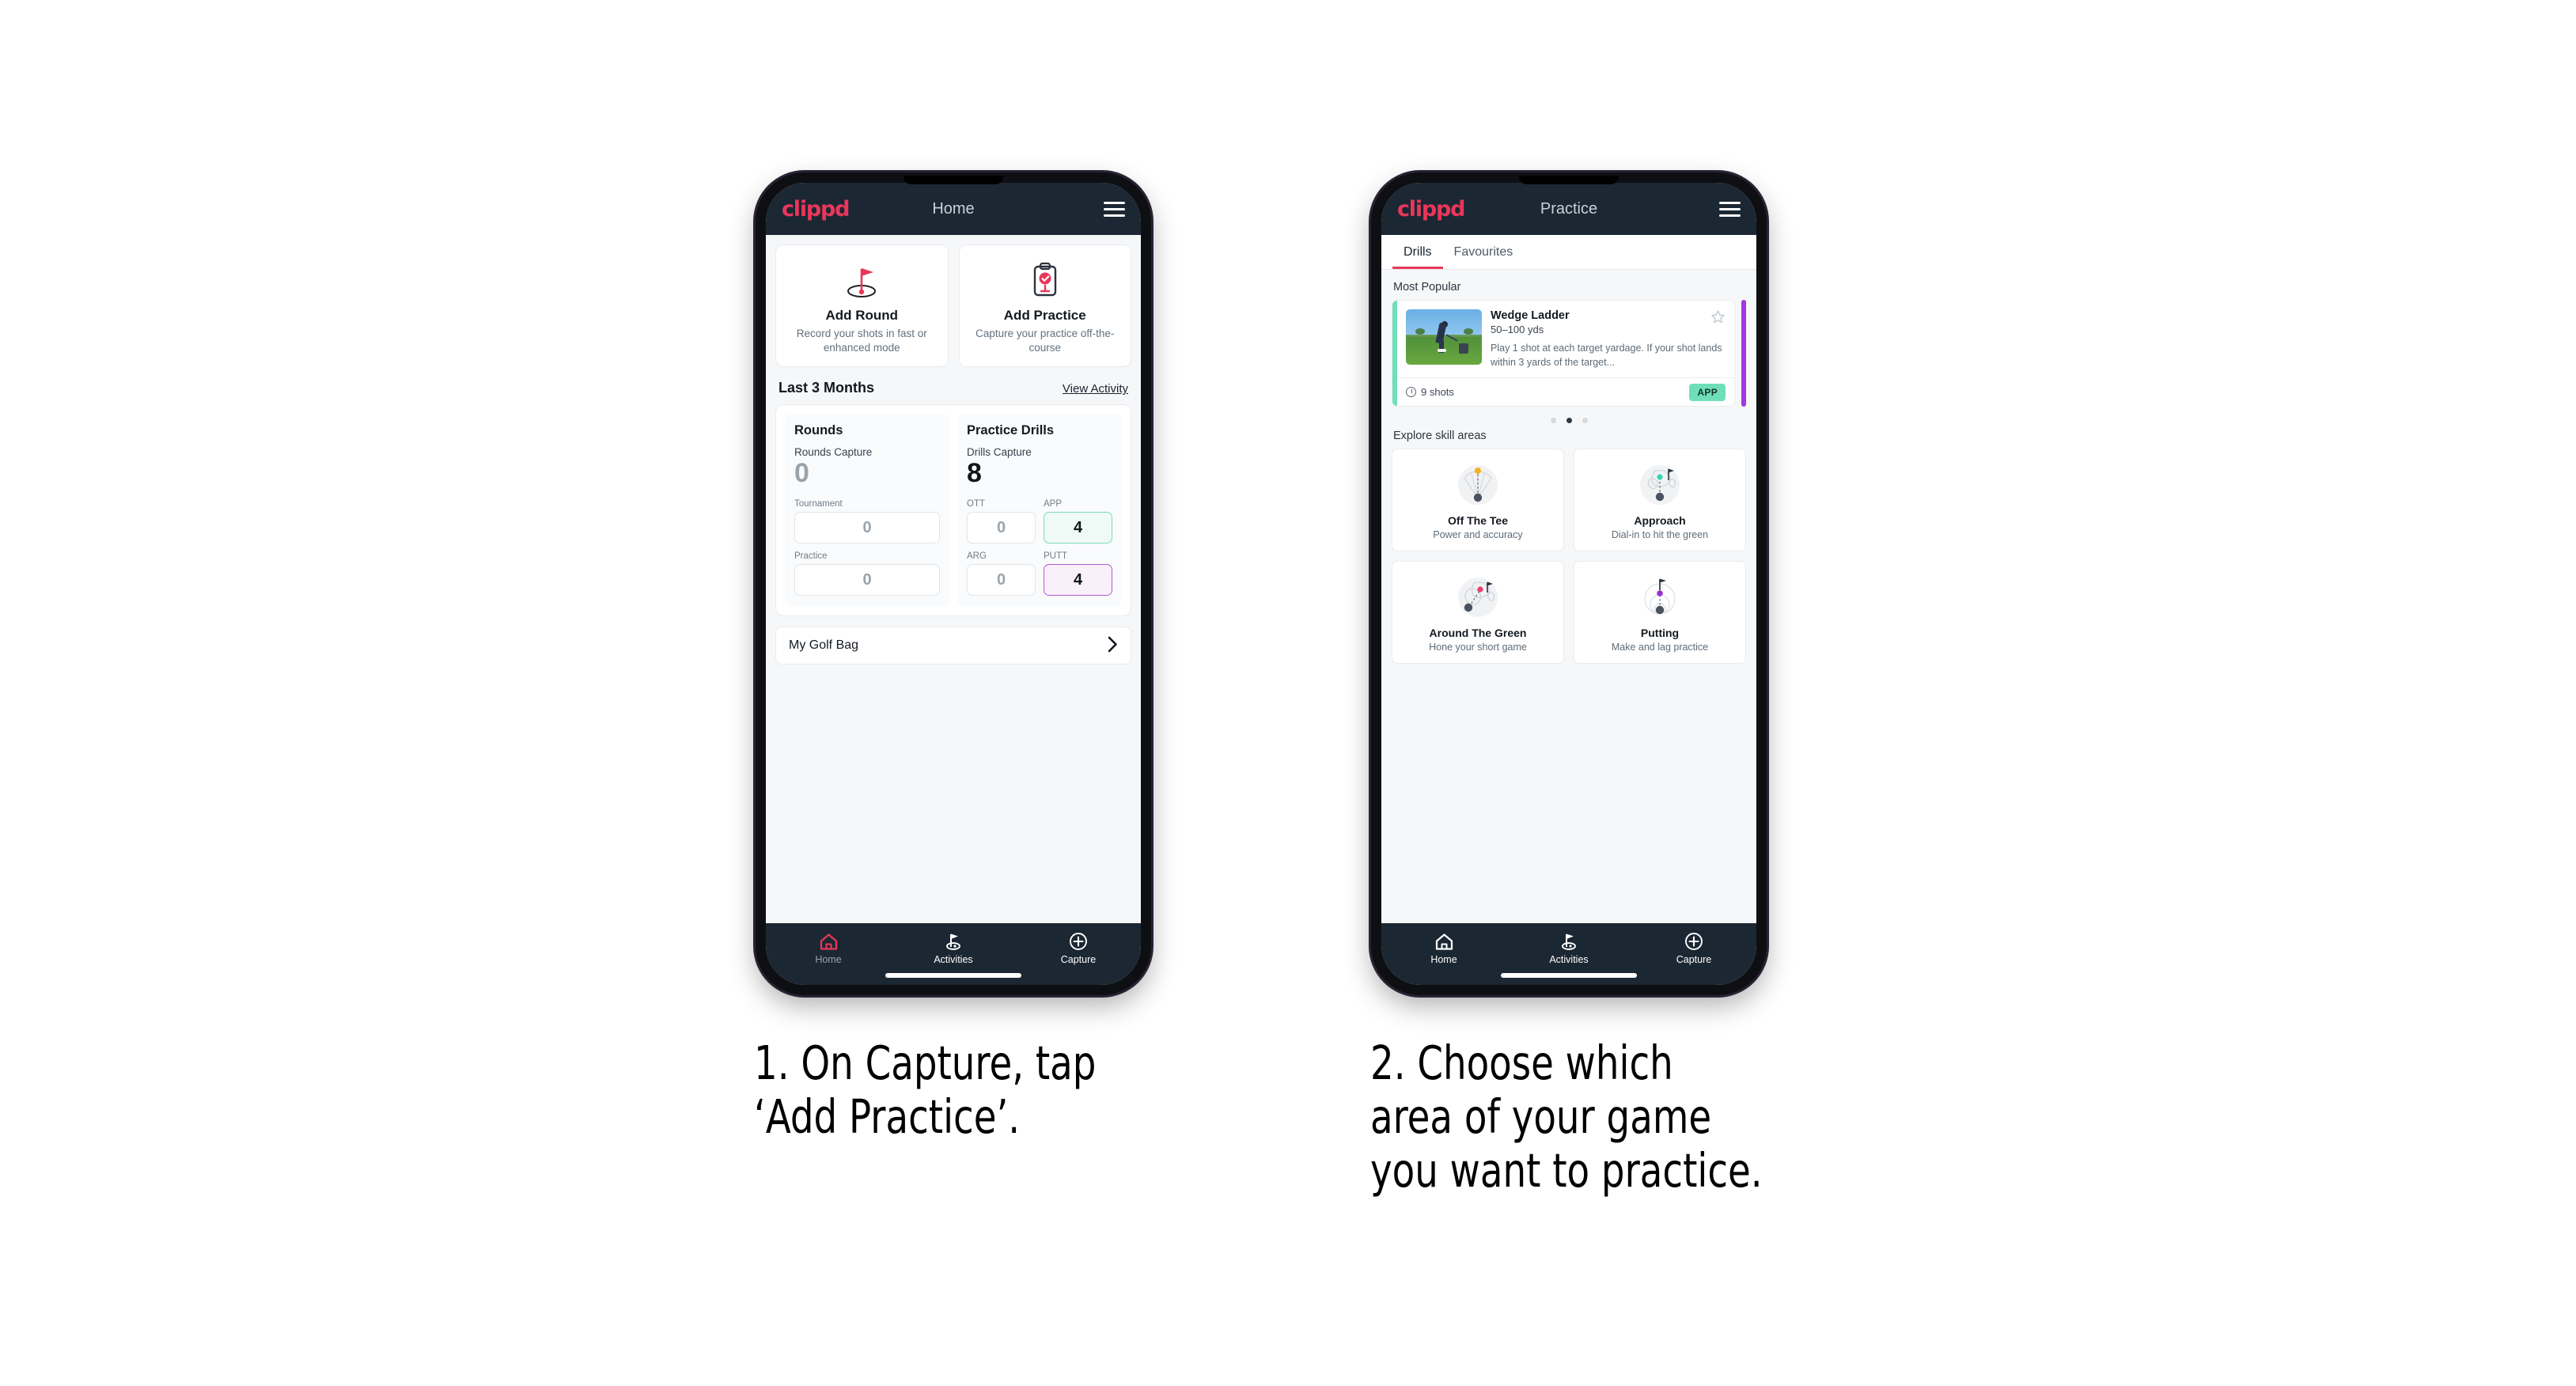 This screenshot has height=1386, width=2576. Describe the element at coordinates (1694, 960) in the screenshot. I see `nav-capture-label: Capture` at that location.